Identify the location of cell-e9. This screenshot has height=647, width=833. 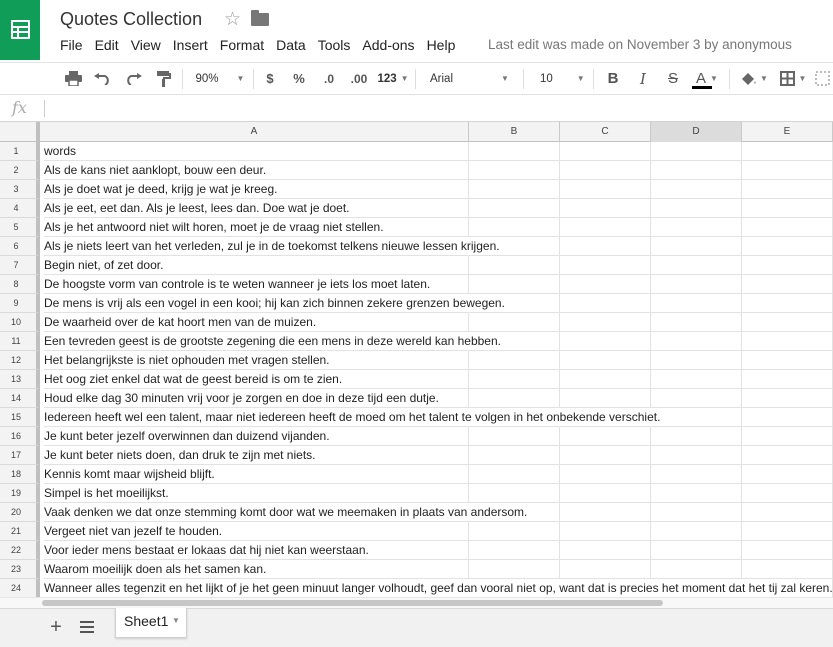
(787, 303).